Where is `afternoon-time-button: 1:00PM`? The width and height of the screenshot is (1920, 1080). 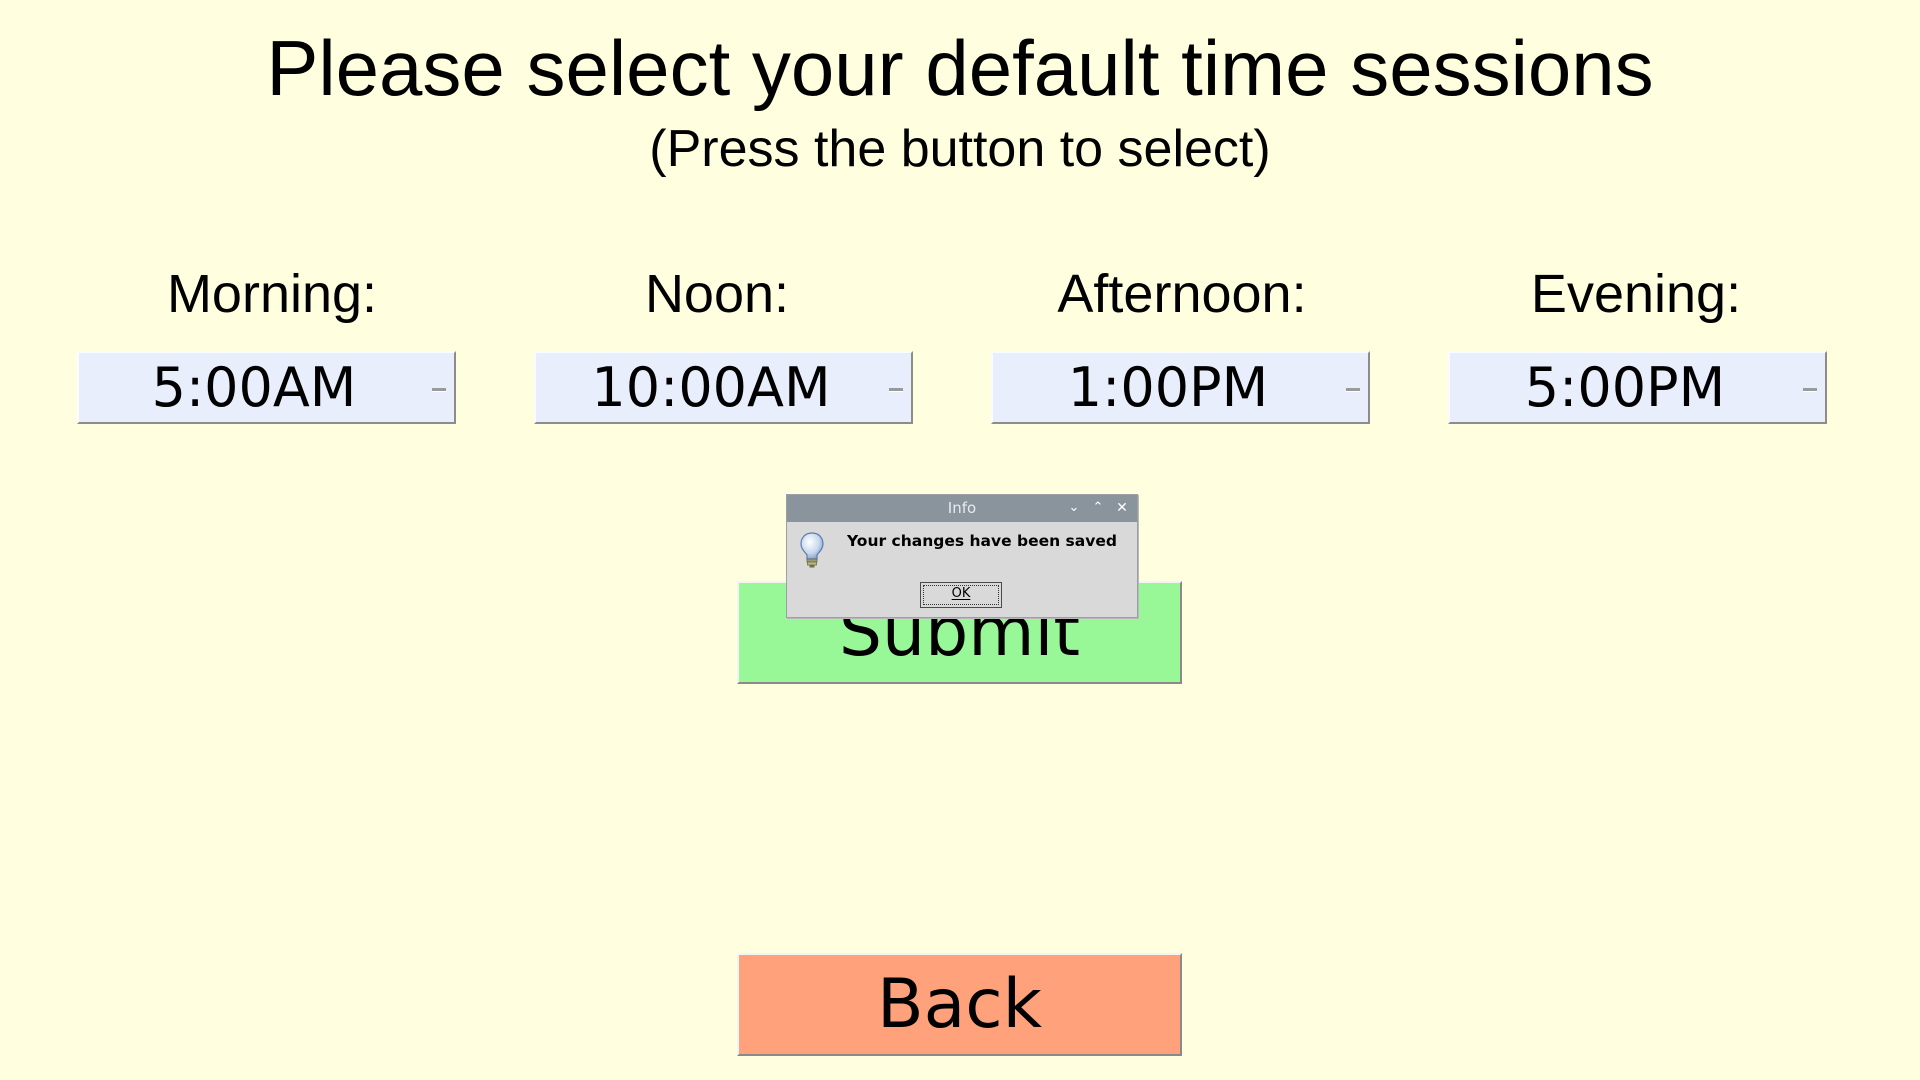 afternoon-time-button: 1:00PM is located at coordinates (1180, 387).